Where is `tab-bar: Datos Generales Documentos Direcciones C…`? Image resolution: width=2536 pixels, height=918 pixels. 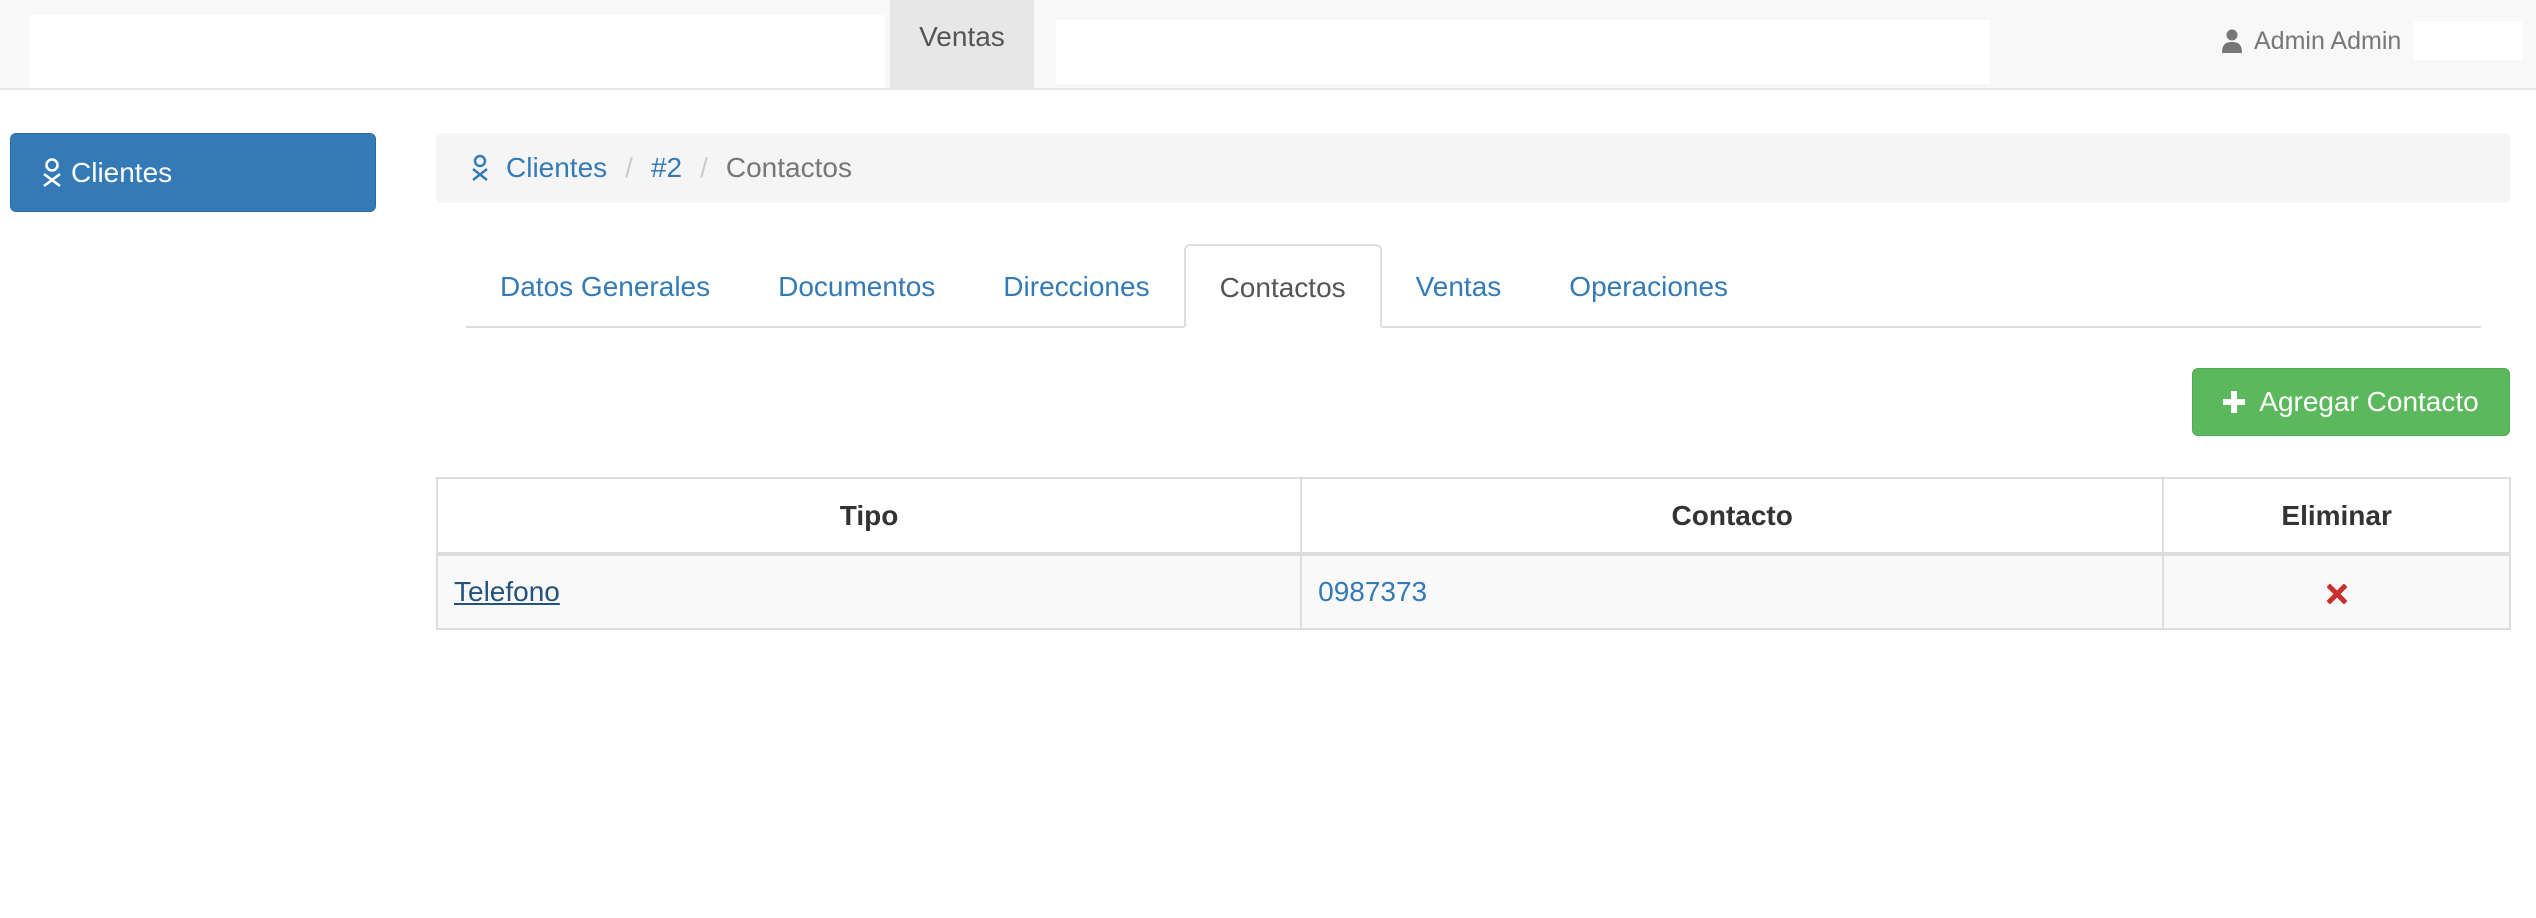 tab-bar: Datos Generales Documentos Direcciones C… is located at coordinates (1473, 286).